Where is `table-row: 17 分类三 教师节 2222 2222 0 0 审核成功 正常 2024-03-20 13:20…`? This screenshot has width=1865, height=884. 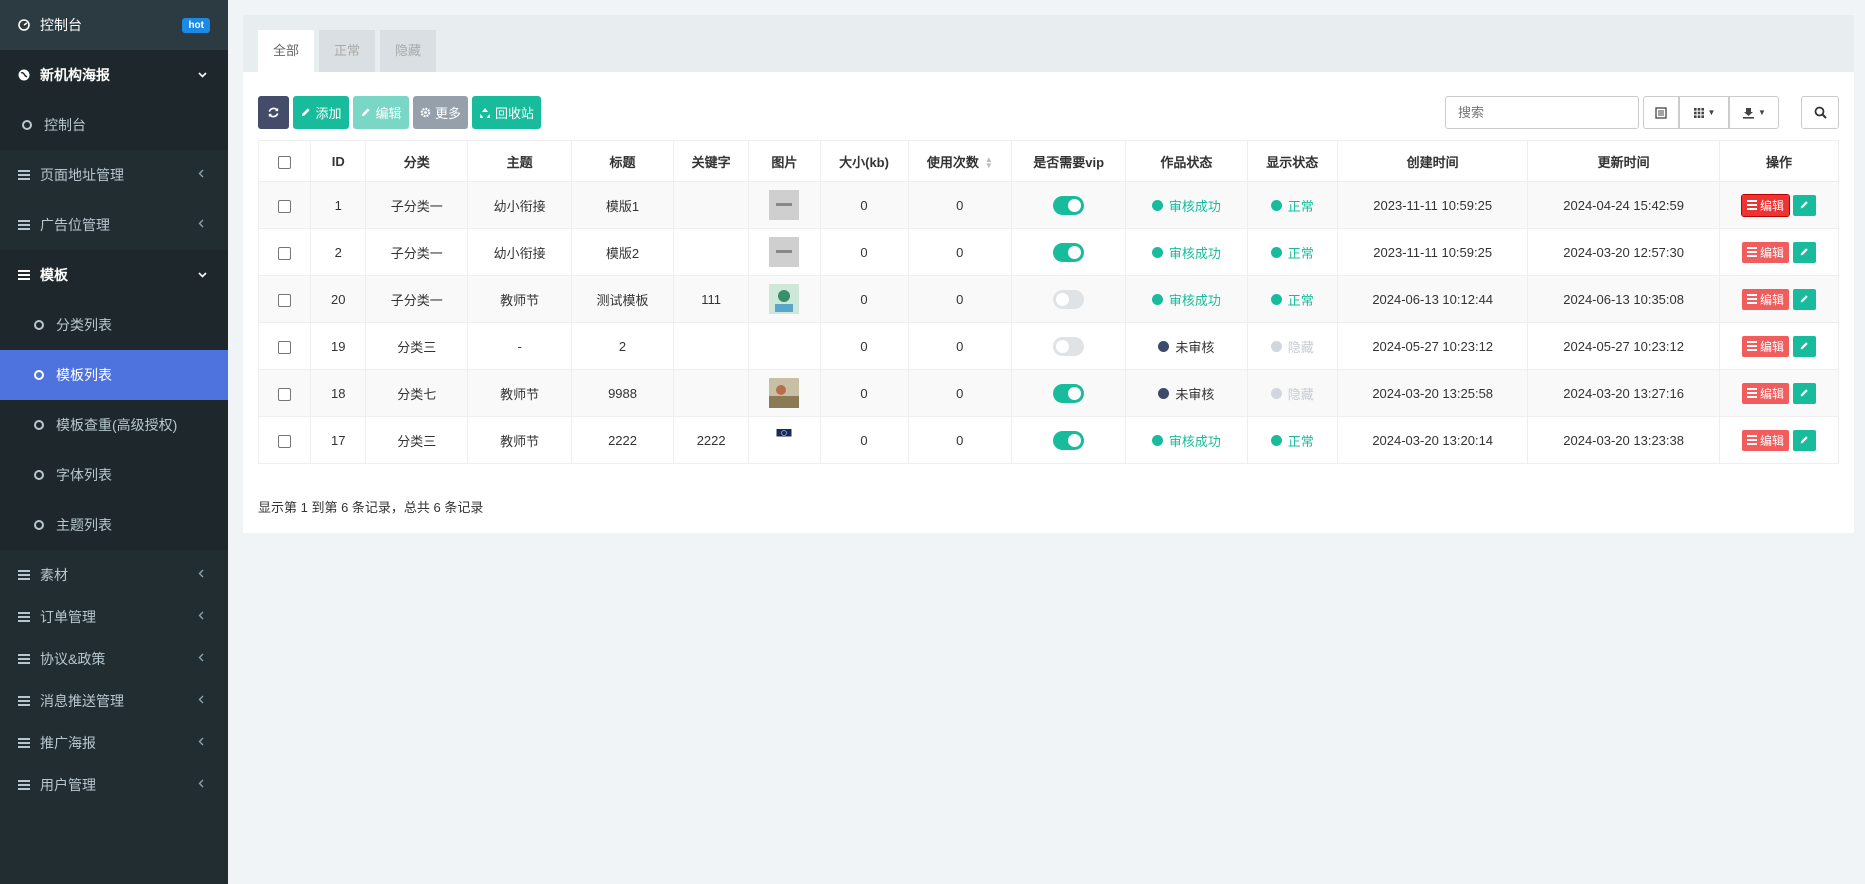
table-row: 17 分类三 教师节 2222 2222 0 0 审核成功 正常 2024-03-20 13:20… is located at coordinates (1048, 440).